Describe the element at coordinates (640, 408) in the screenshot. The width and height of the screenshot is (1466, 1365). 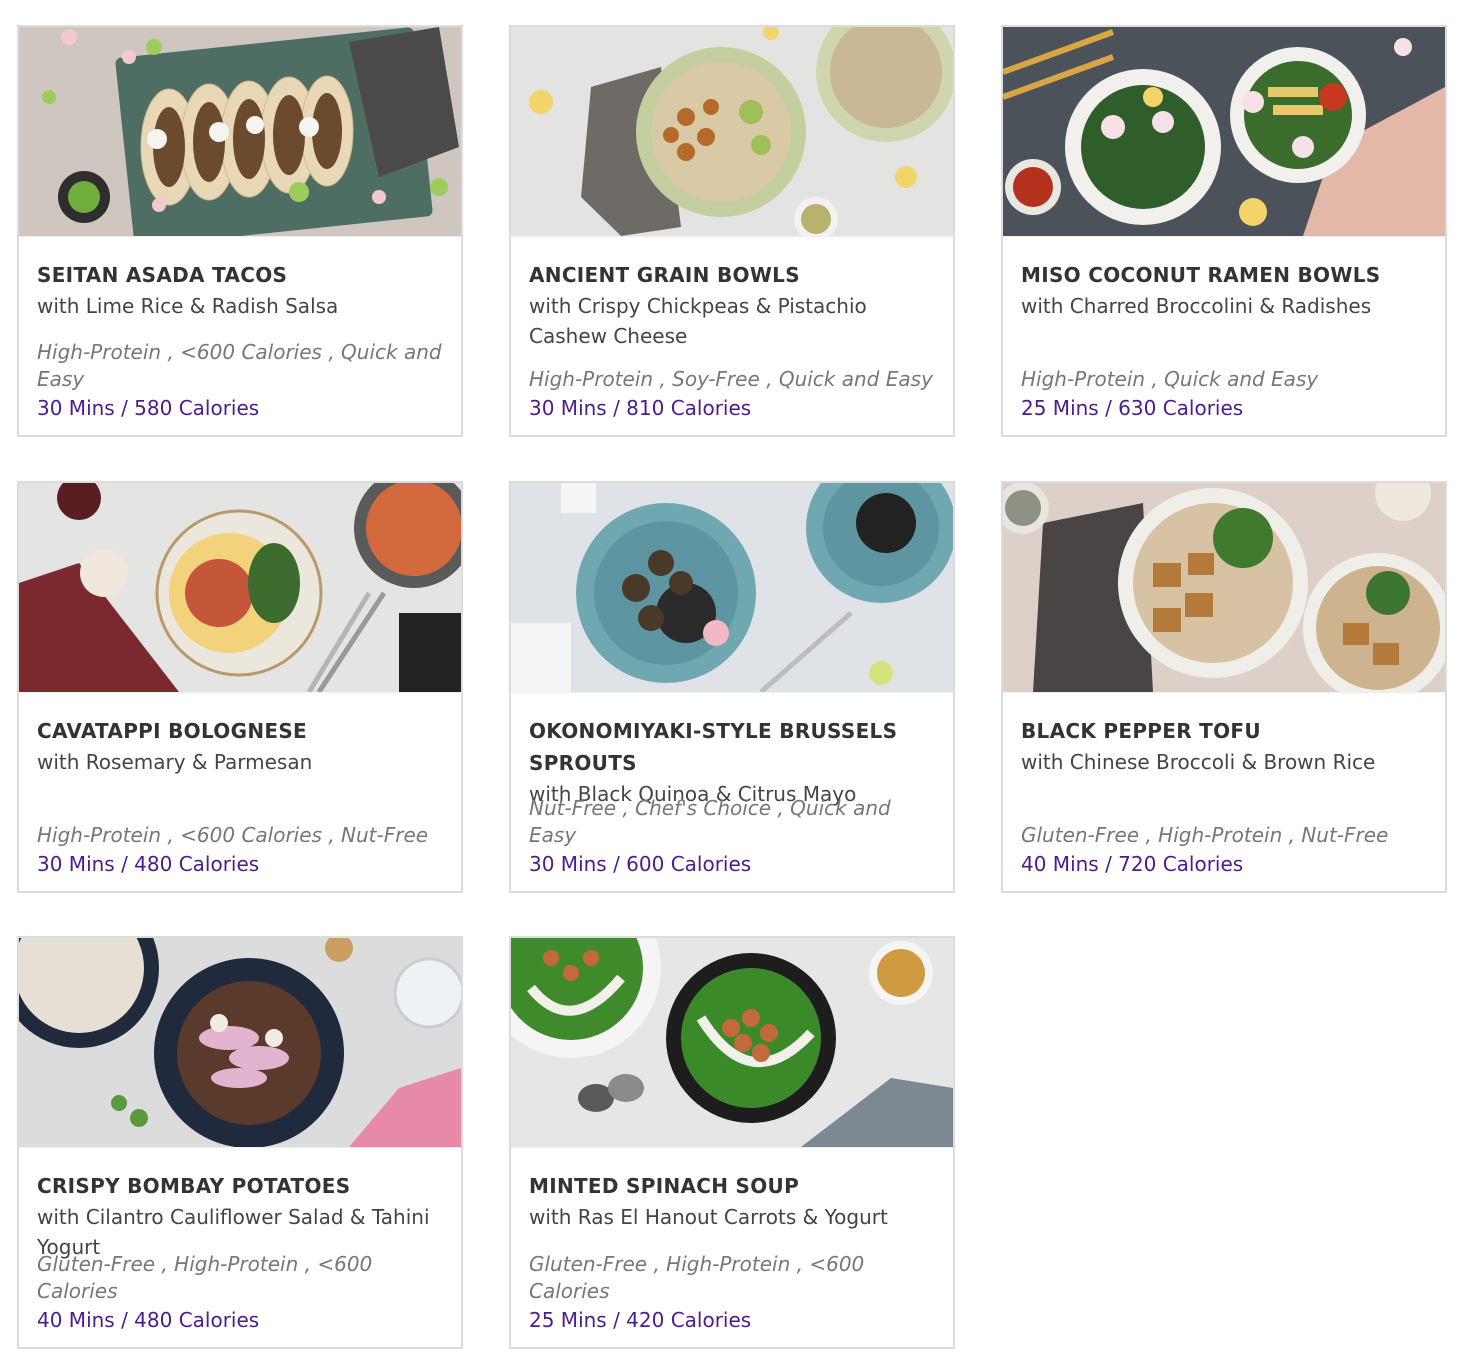
I see `recipe-time-calories: 30 Mins / 810 Calories` at that location.